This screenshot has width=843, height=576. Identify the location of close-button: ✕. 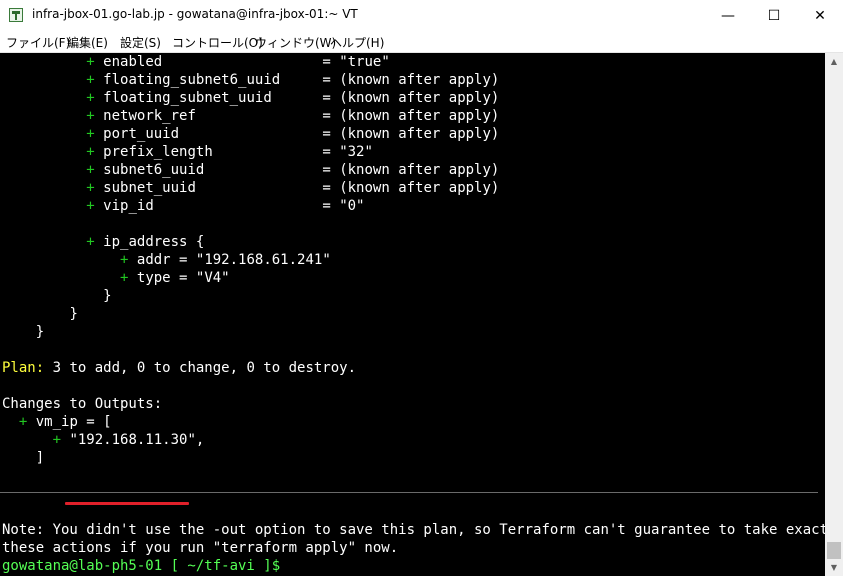
(820, 15).